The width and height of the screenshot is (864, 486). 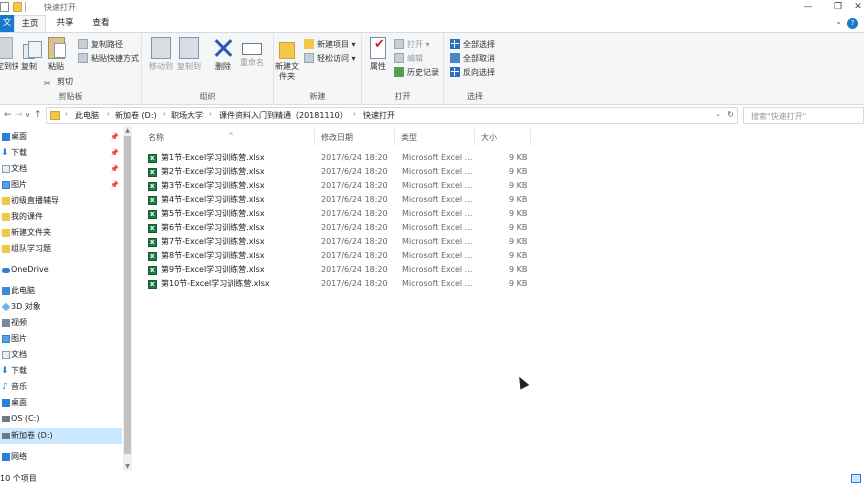 I want to click on copy-to-button: 复制到, so click(x=189, y=54).